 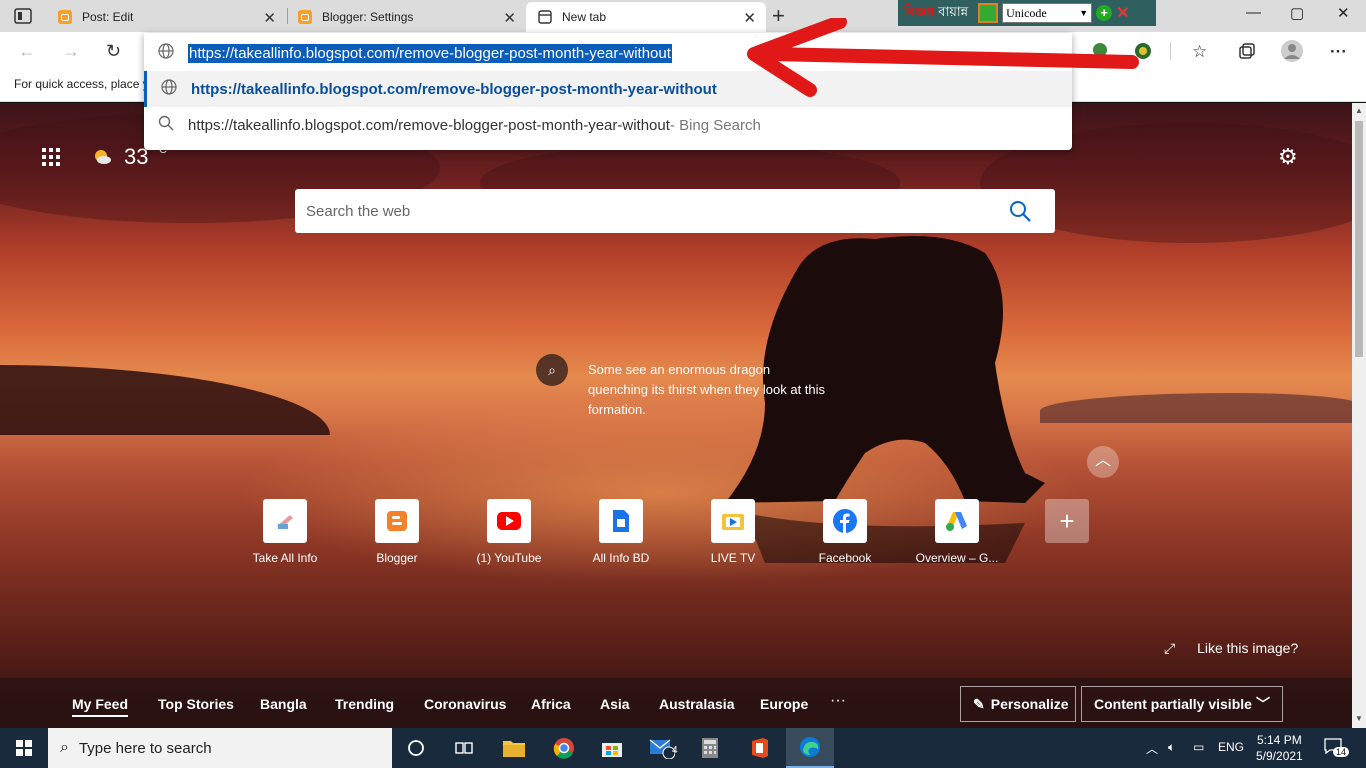 What do you see at coordinates (166, 53) in the screenshot?
I see `globe-icon` at bounding box center [166, 53].